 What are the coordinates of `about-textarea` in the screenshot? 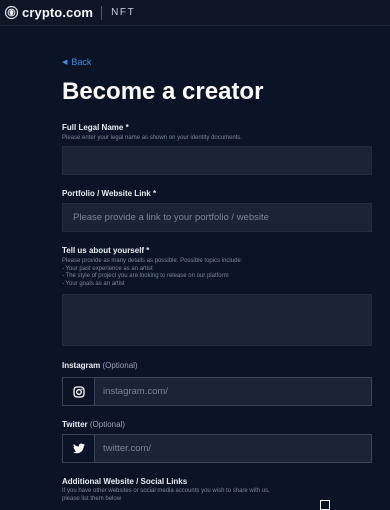 It's located at (217, 320).